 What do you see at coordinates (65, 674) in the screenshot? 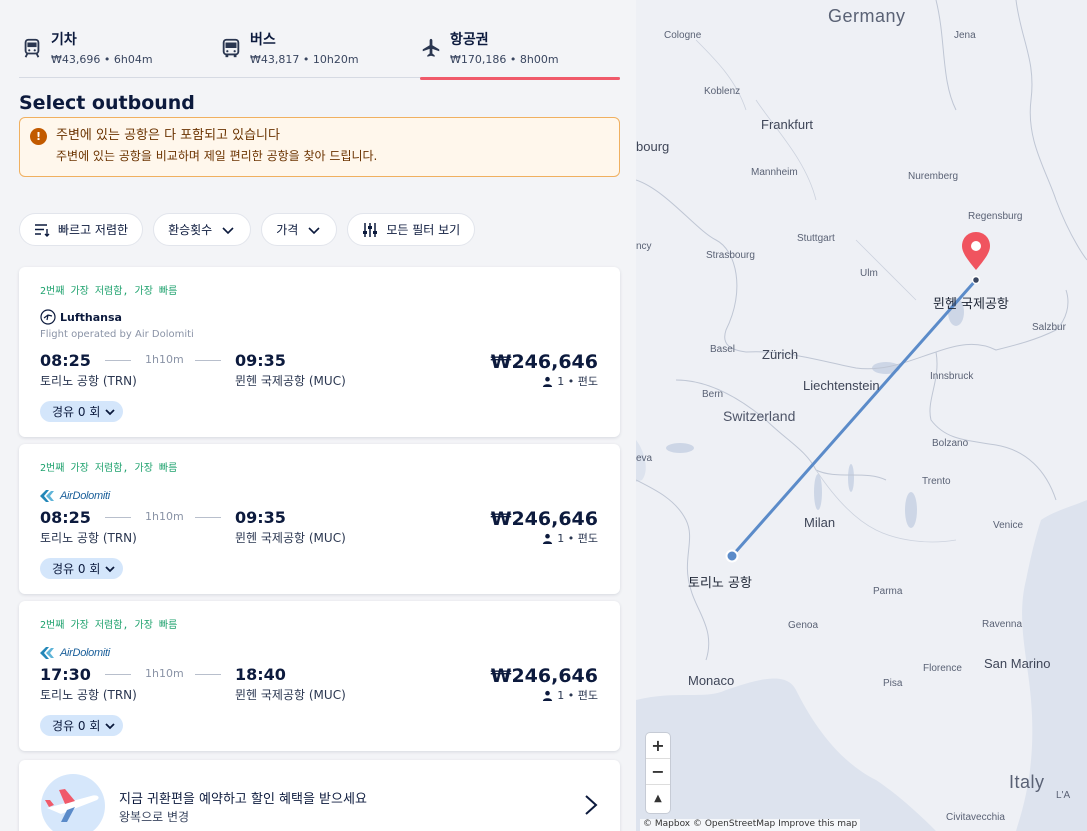
I see `departure-time: 17:30` at bounding box center [65, 674].